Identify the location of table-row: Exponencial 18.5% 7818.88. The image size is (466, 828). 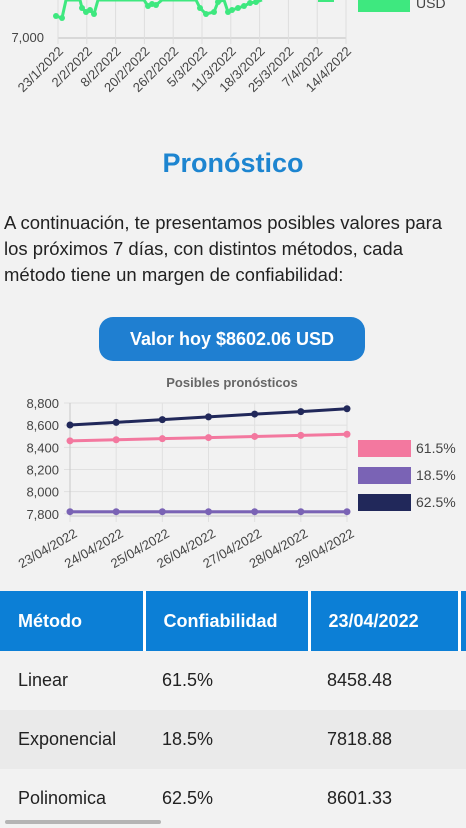
(233, 739).